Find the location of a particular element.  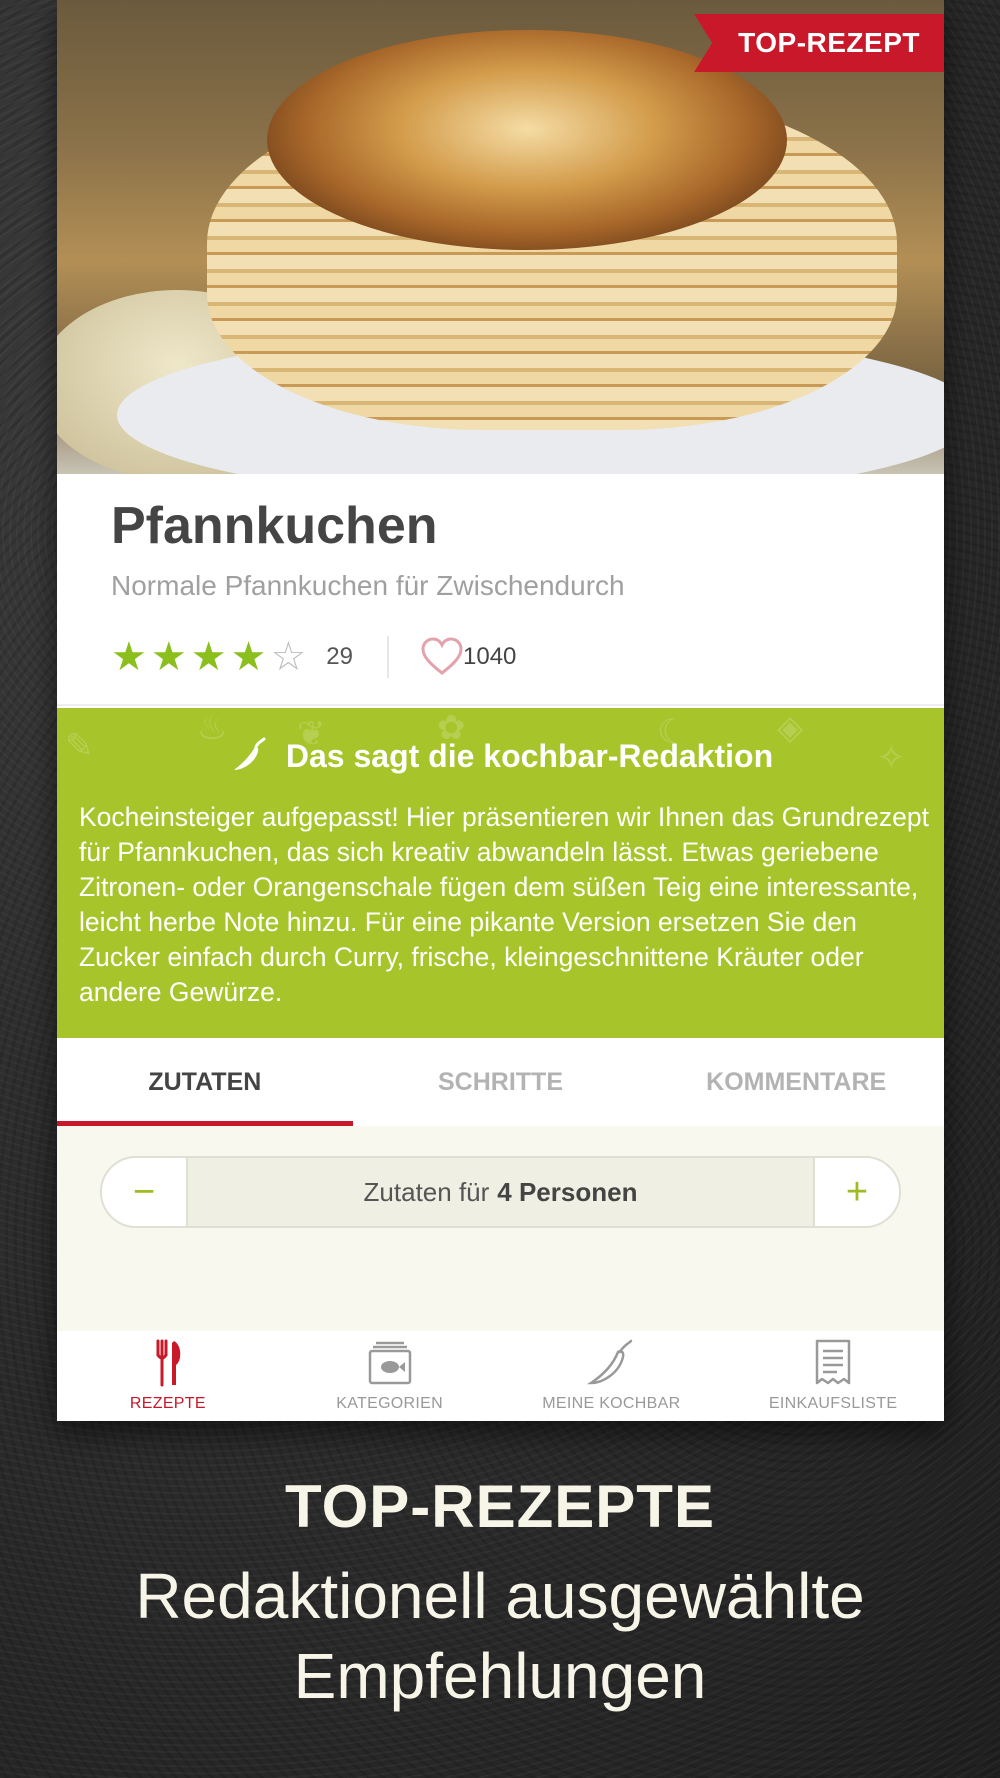

nav-einkaufsliste: EINKAUFSLISTE is located at coordinates (833, 1376).